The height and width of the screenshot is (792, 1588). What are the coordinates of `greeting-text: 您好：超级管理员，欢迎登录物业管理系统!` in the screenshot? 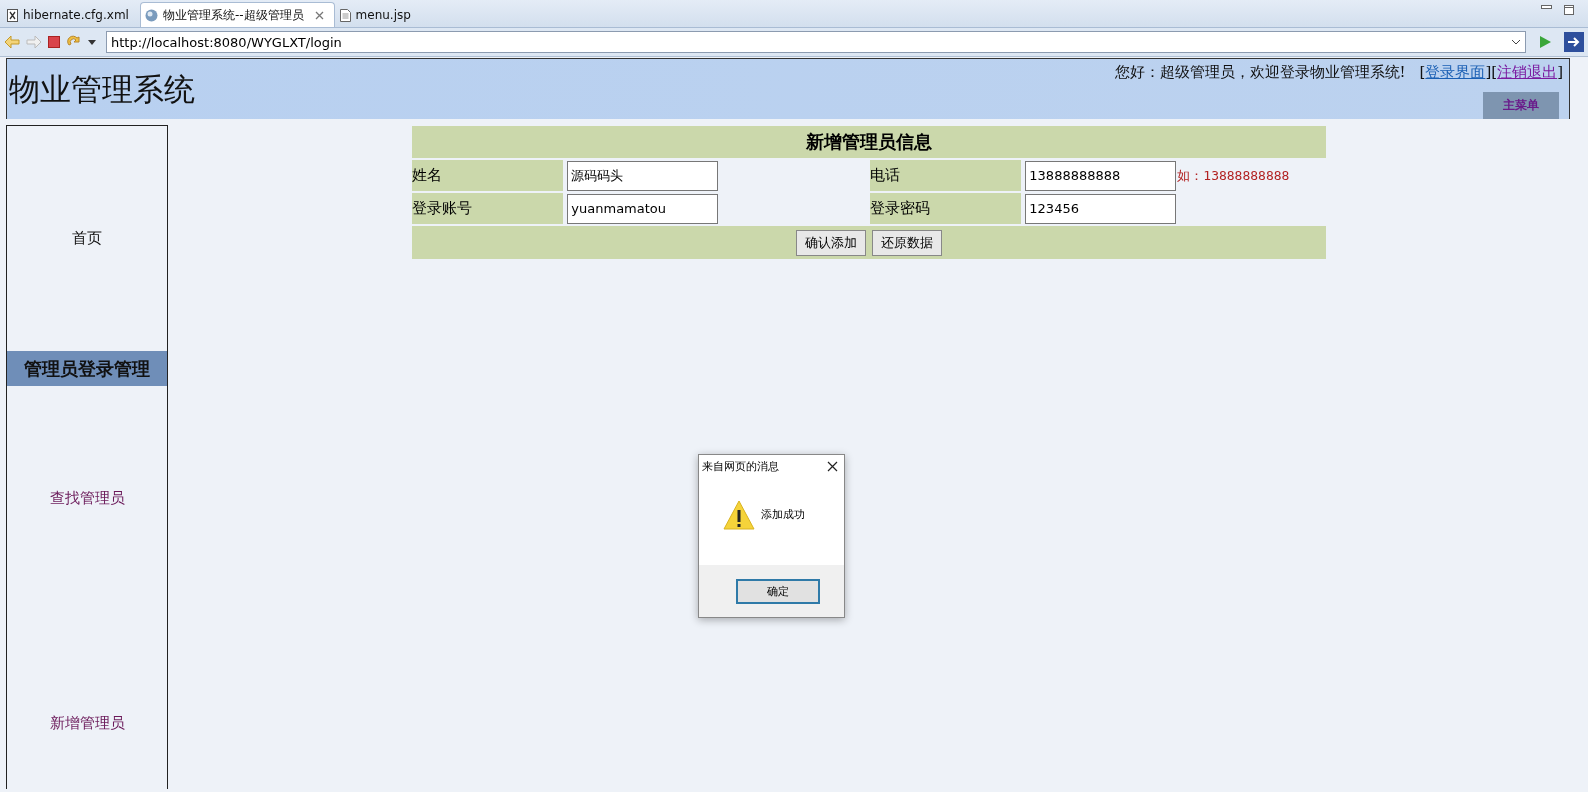 It's located at (1260, 72).